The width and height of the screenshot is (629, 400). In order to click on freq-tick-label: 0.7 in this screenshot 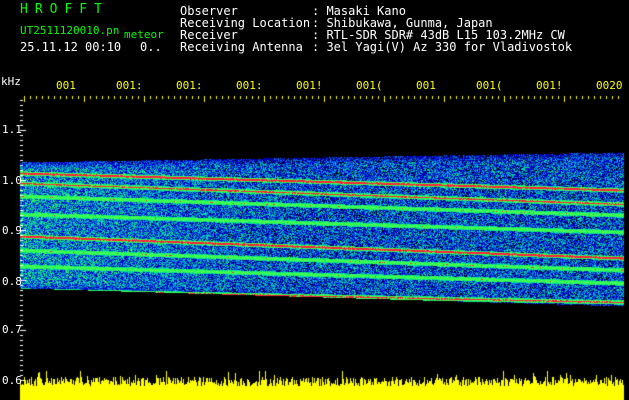, I will do `click(12, 329)`.